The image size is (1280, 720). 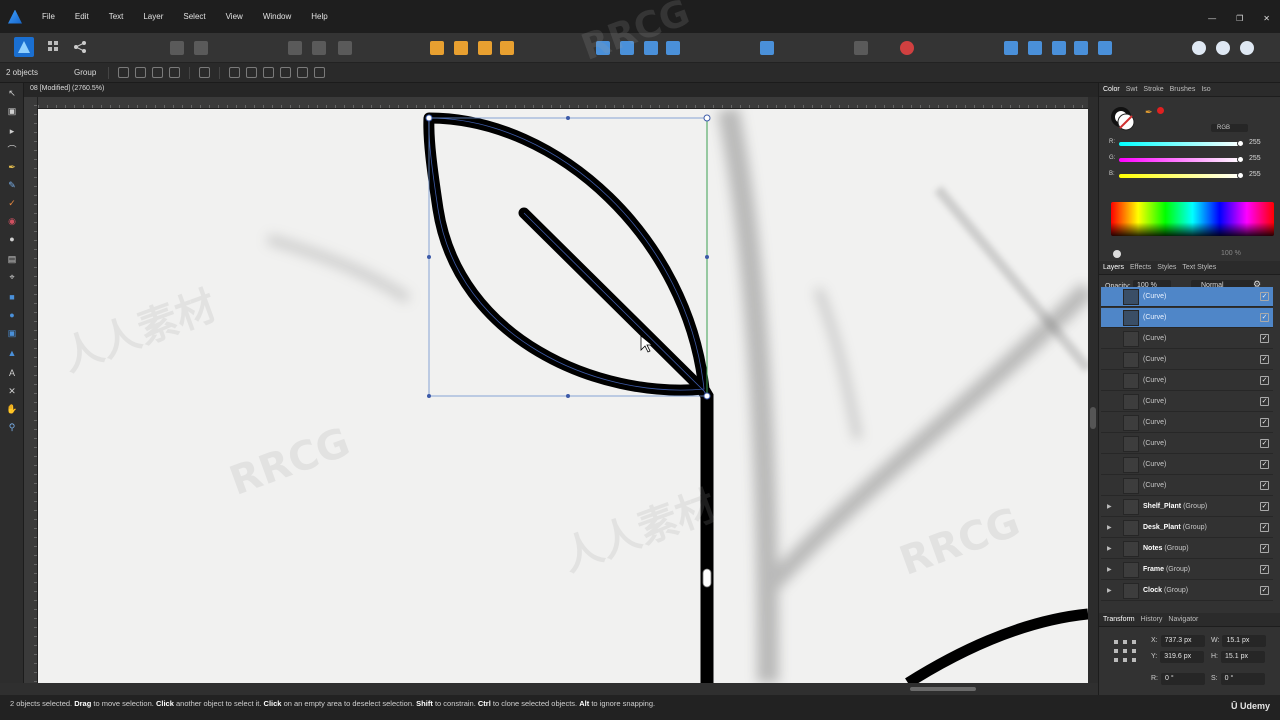 I want to click on artboard-tool-icon: ▣, so click(x=12, y=111).